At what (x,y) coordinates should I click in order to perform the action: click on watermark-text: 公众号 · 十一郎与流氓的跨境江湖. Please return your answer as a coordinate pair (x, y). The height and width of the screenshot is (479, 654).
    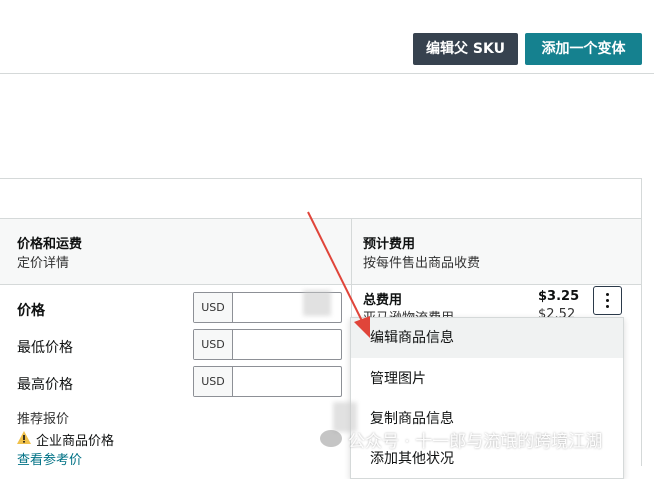
    Looking at the image, I should click on (475, 442).